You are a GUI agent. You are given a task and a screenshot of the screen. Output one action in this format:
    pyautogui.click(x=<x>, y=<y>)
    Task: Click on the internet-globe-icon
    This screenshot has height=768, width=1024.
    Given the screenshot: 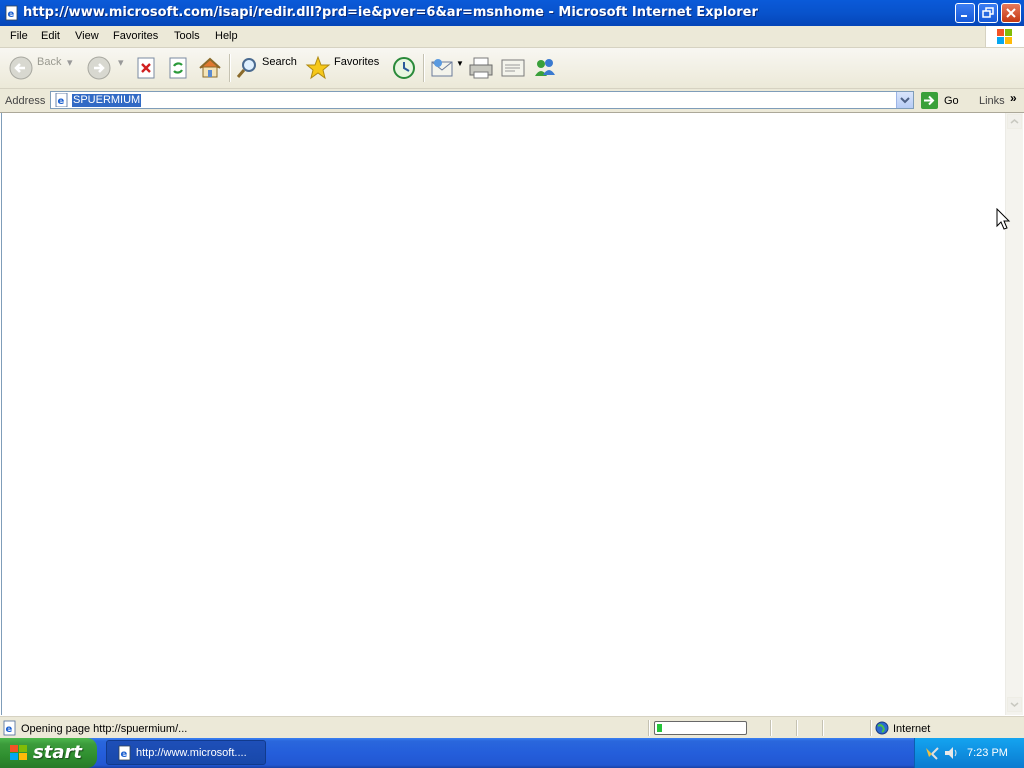 What is the action you would take?
    pyautogui.click(x=882, y=728)
    